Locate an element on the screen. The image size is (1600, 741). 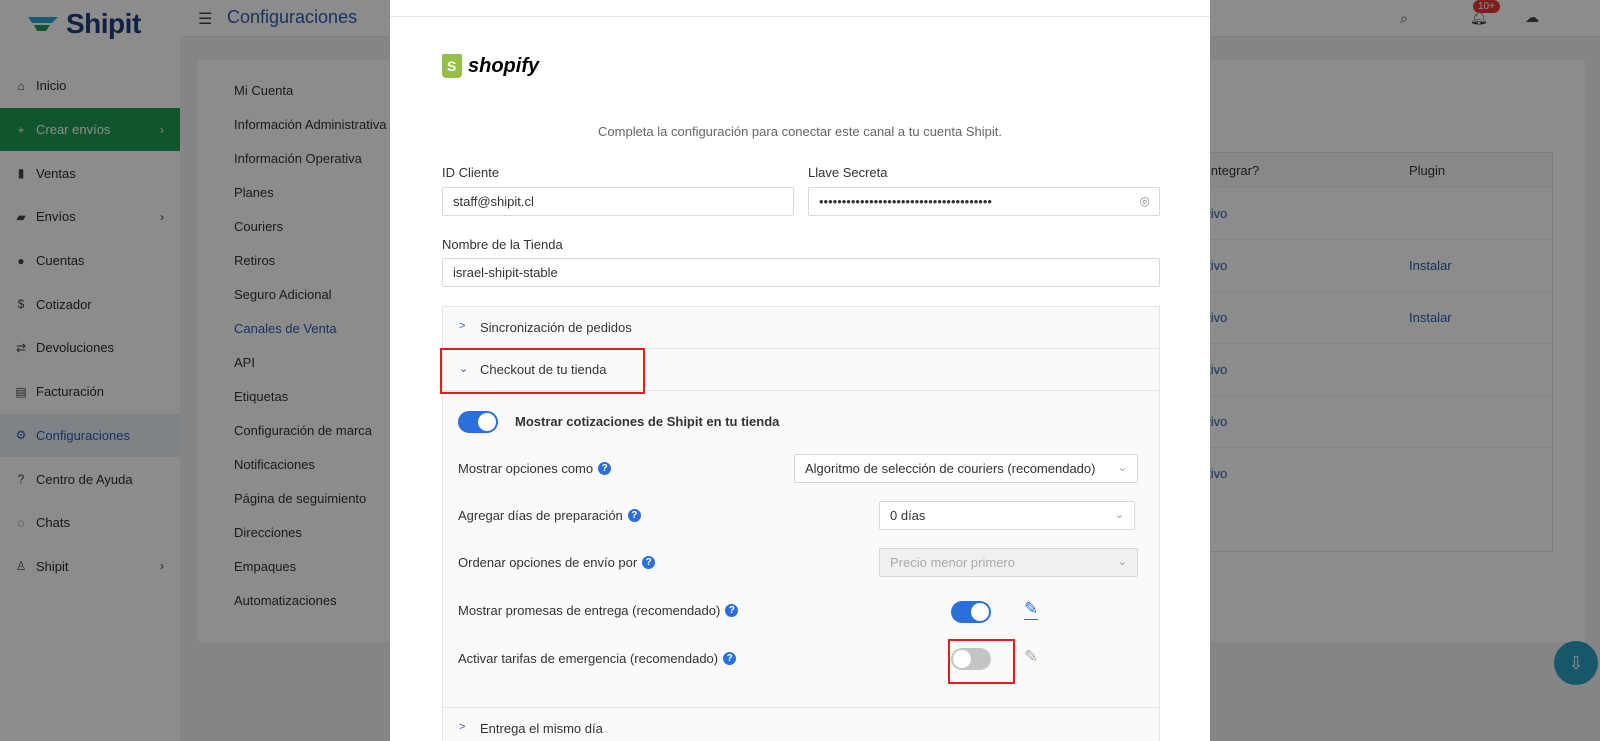
order-by-label: Ordenar opciones de envío por? is located at coordinates (557, 562).